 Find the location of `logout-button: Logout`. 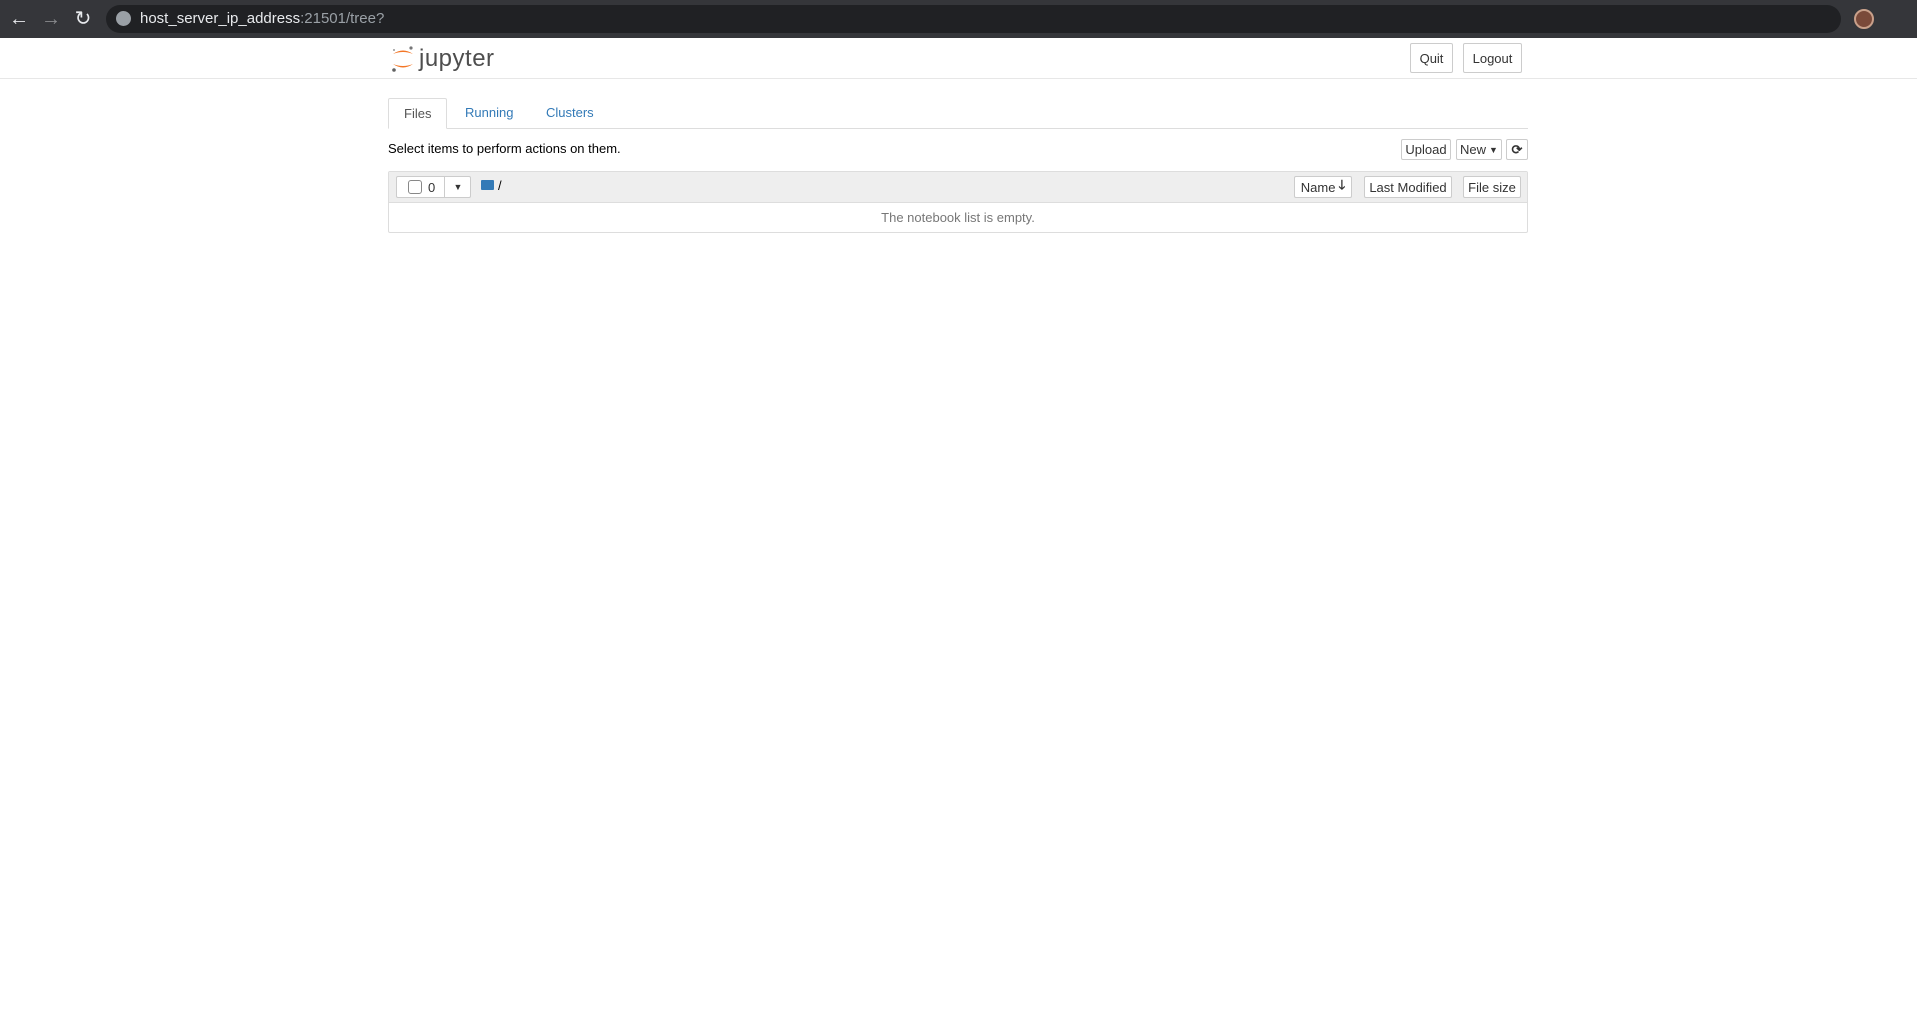

logout-button: Logout is located at coordinates (1492, 58).